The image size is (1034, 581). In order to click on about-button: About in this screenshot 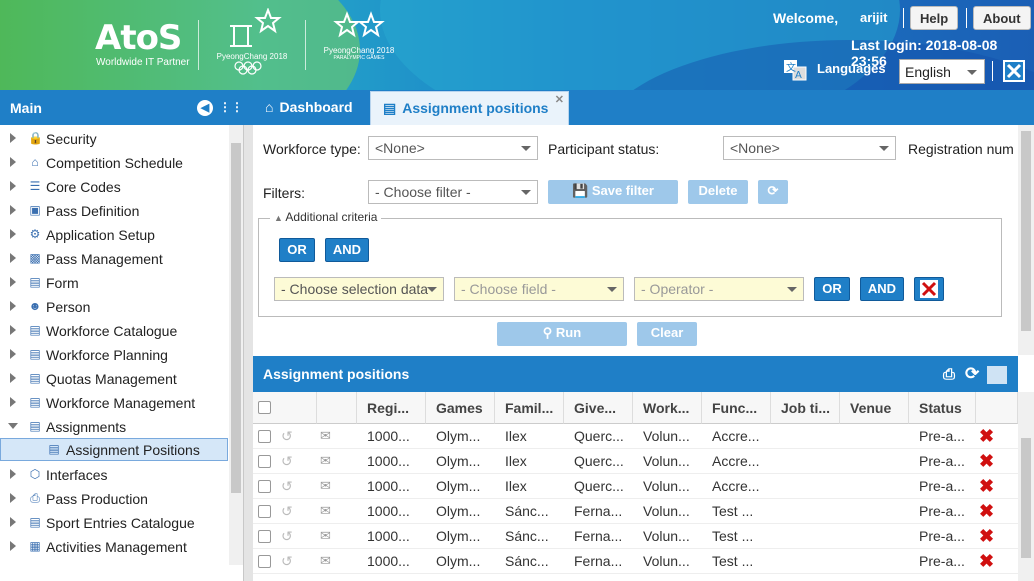, I will do `click(1002, 18)`.